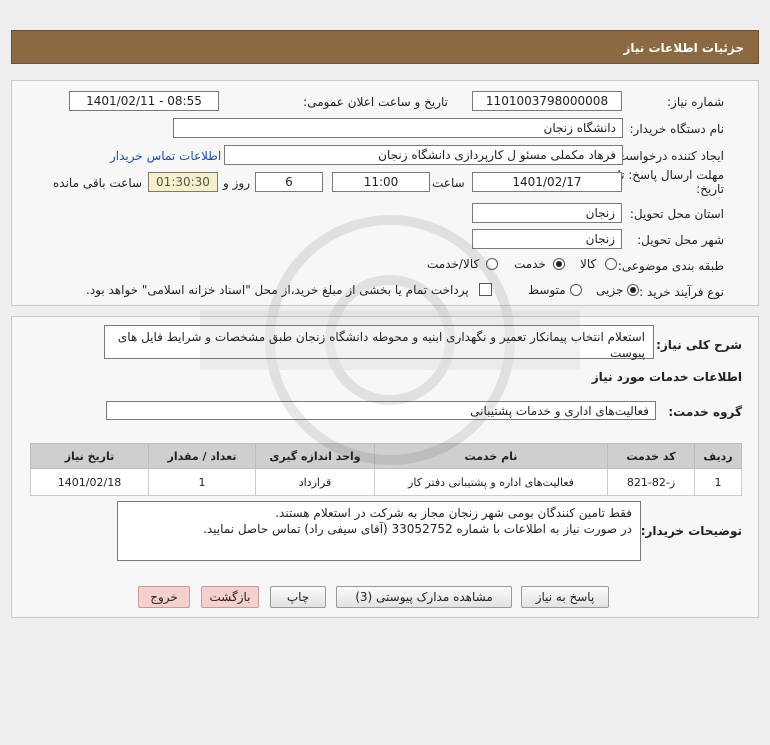  I want to click on cell-quantity: 1, so click(202, 482).